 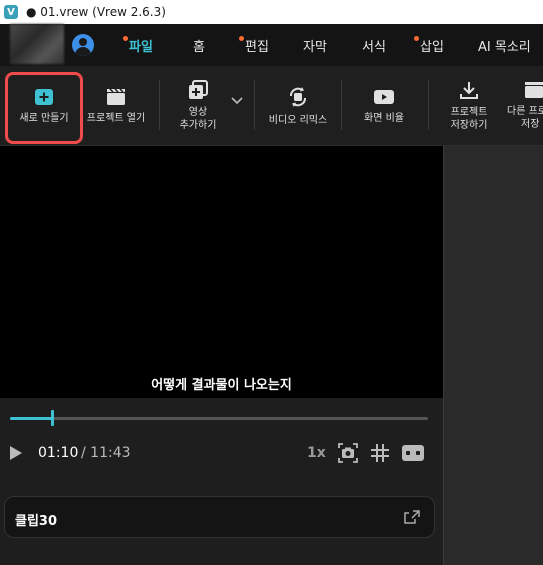 I want to click on menu-bar: 파일 홈 편집 자막 서식 삽입 AI 목소리, so click(x=271, y=45).